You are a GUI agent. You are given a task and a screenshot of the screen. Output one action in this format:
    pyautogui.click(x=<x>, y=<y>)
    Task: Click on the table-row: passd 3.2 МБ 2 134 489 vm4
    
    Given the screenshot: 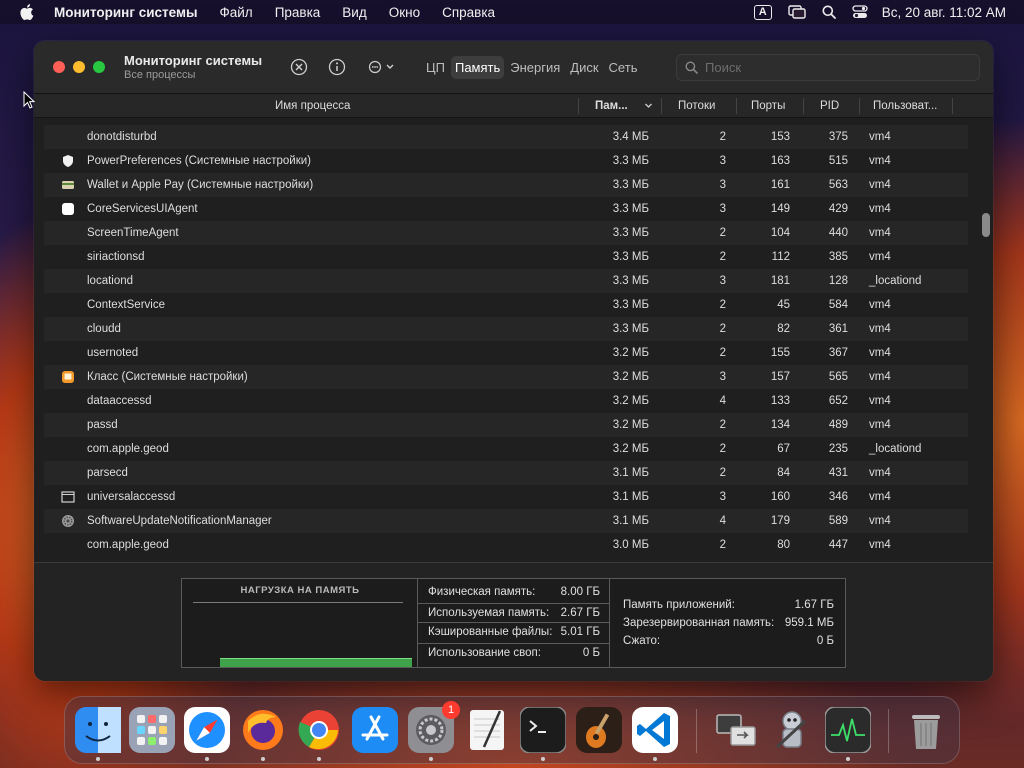 What is the action you would take?
    pyautogui.click(x=506, y=425)
    